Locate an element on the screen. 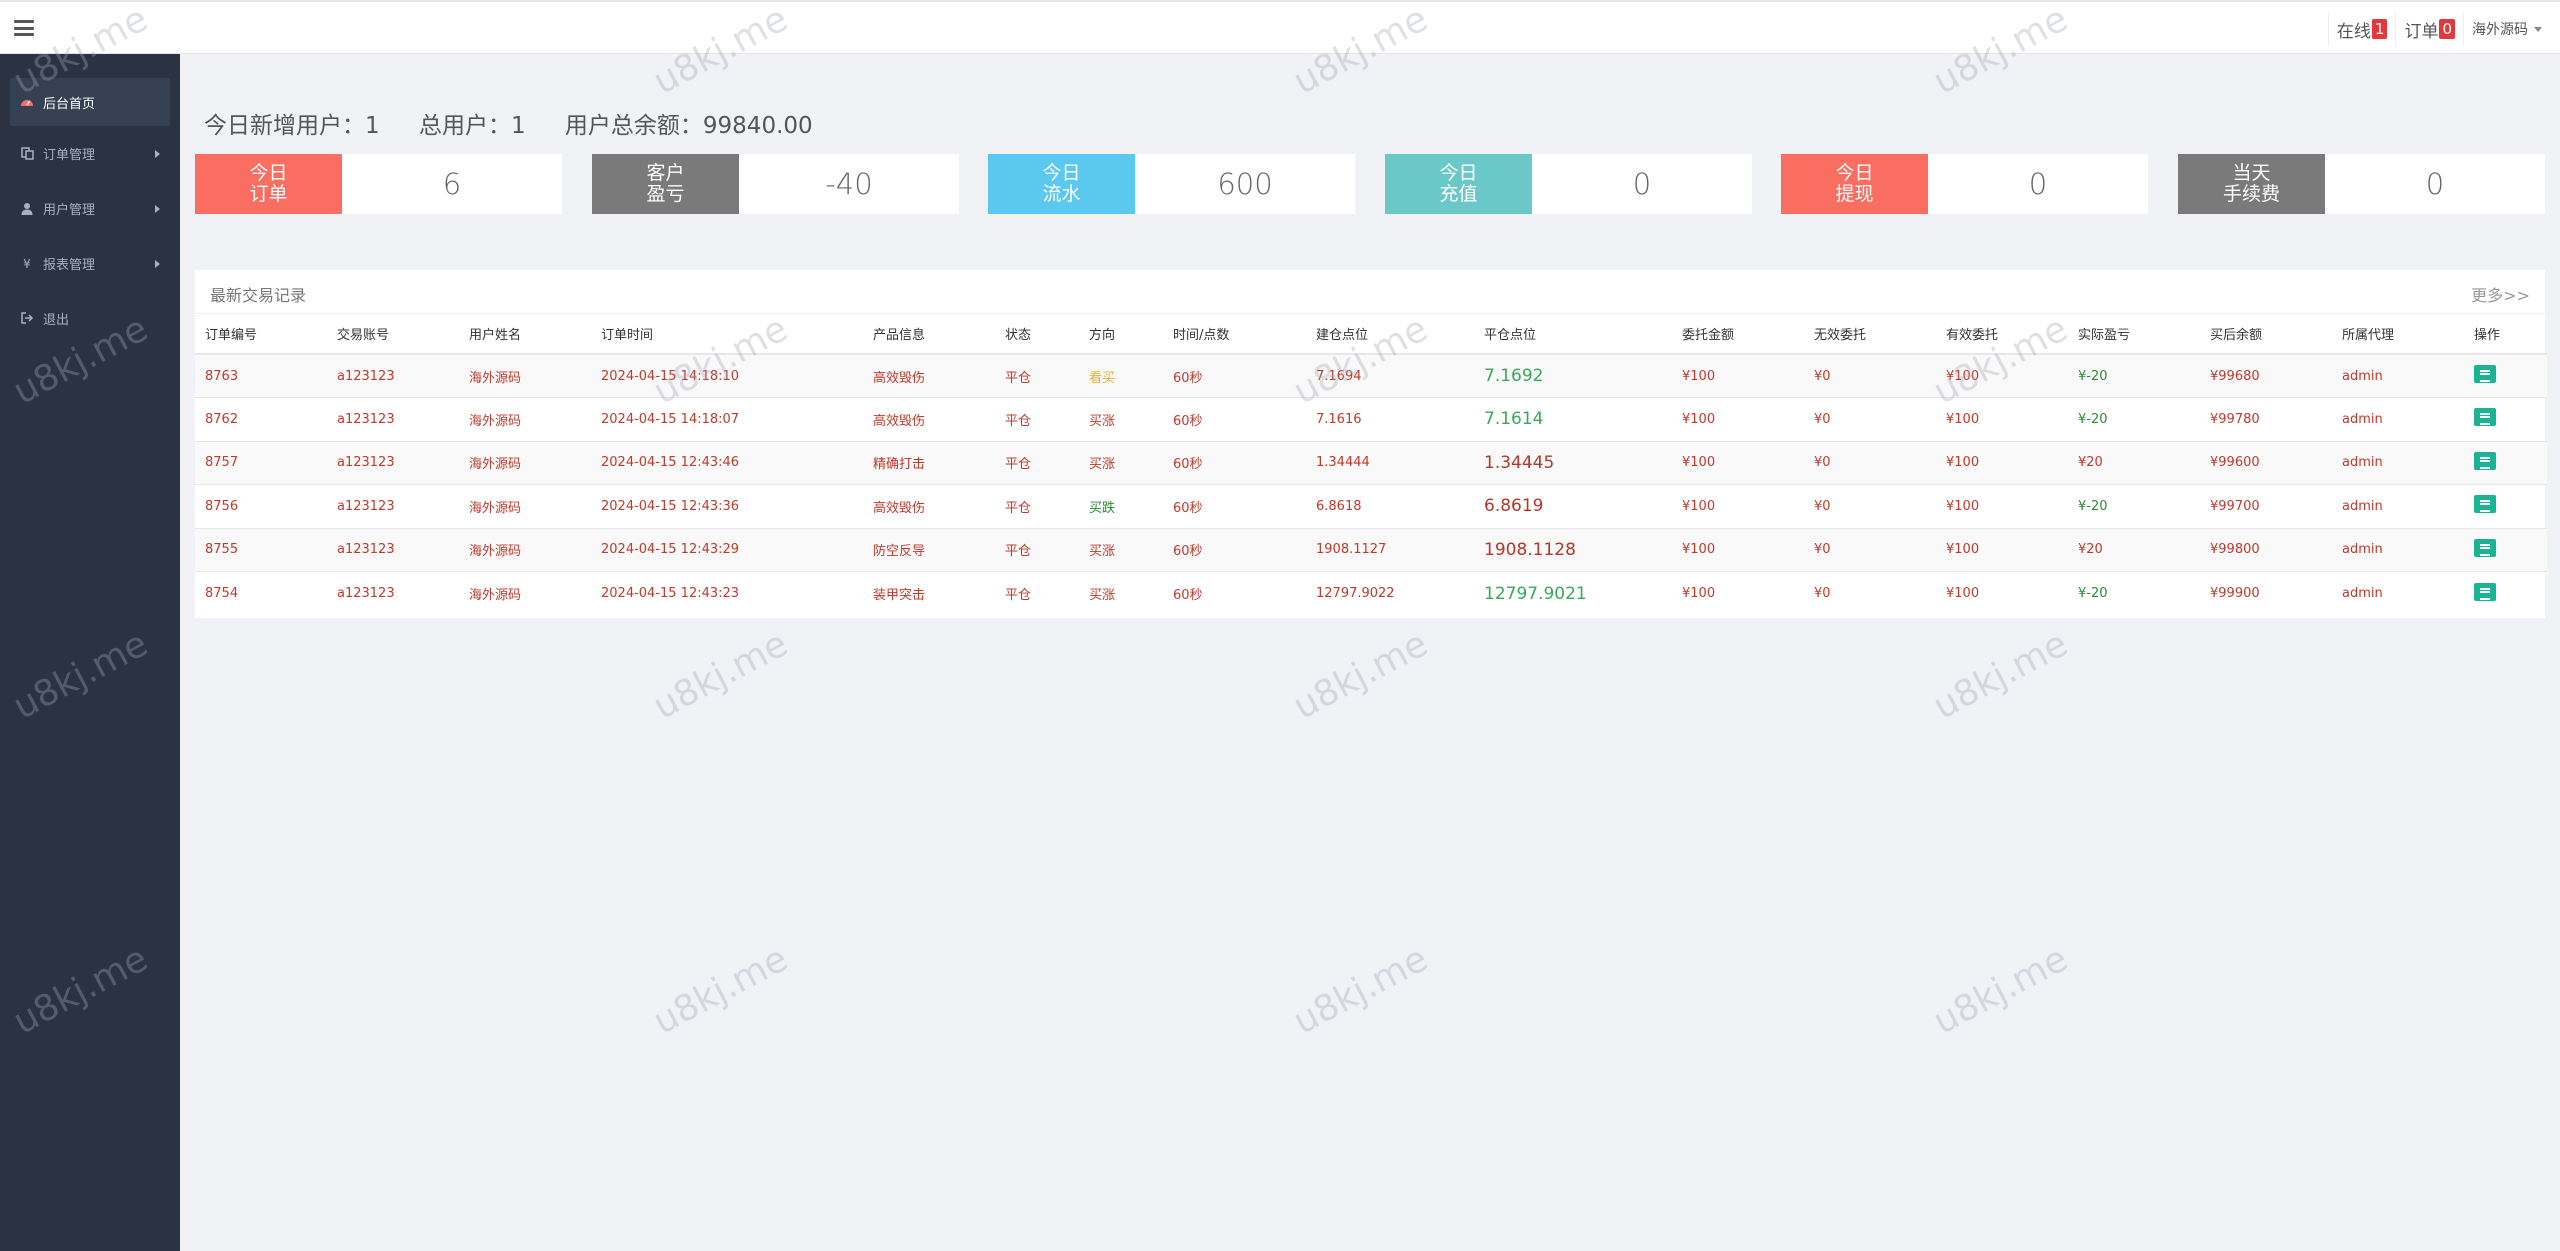  column-header: 订单编号 is located at coordinates (261, 334).